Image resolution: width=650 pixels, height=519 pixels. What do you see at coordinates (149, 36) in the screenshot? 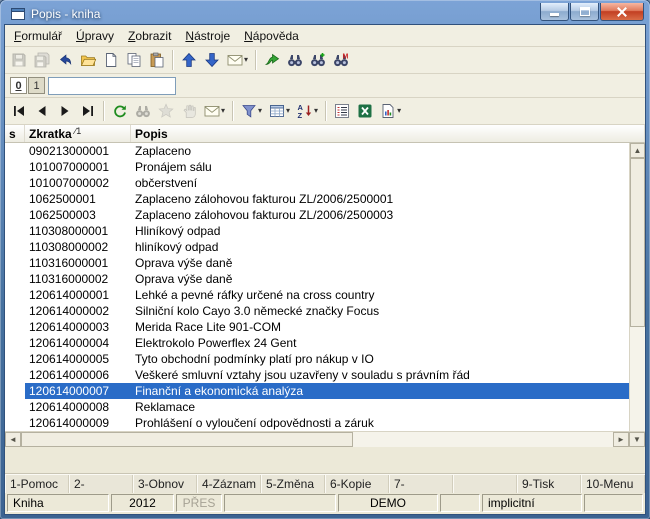
I see `menu-item-zobrazit: Zobrazit` at bounding box center [149, 36].